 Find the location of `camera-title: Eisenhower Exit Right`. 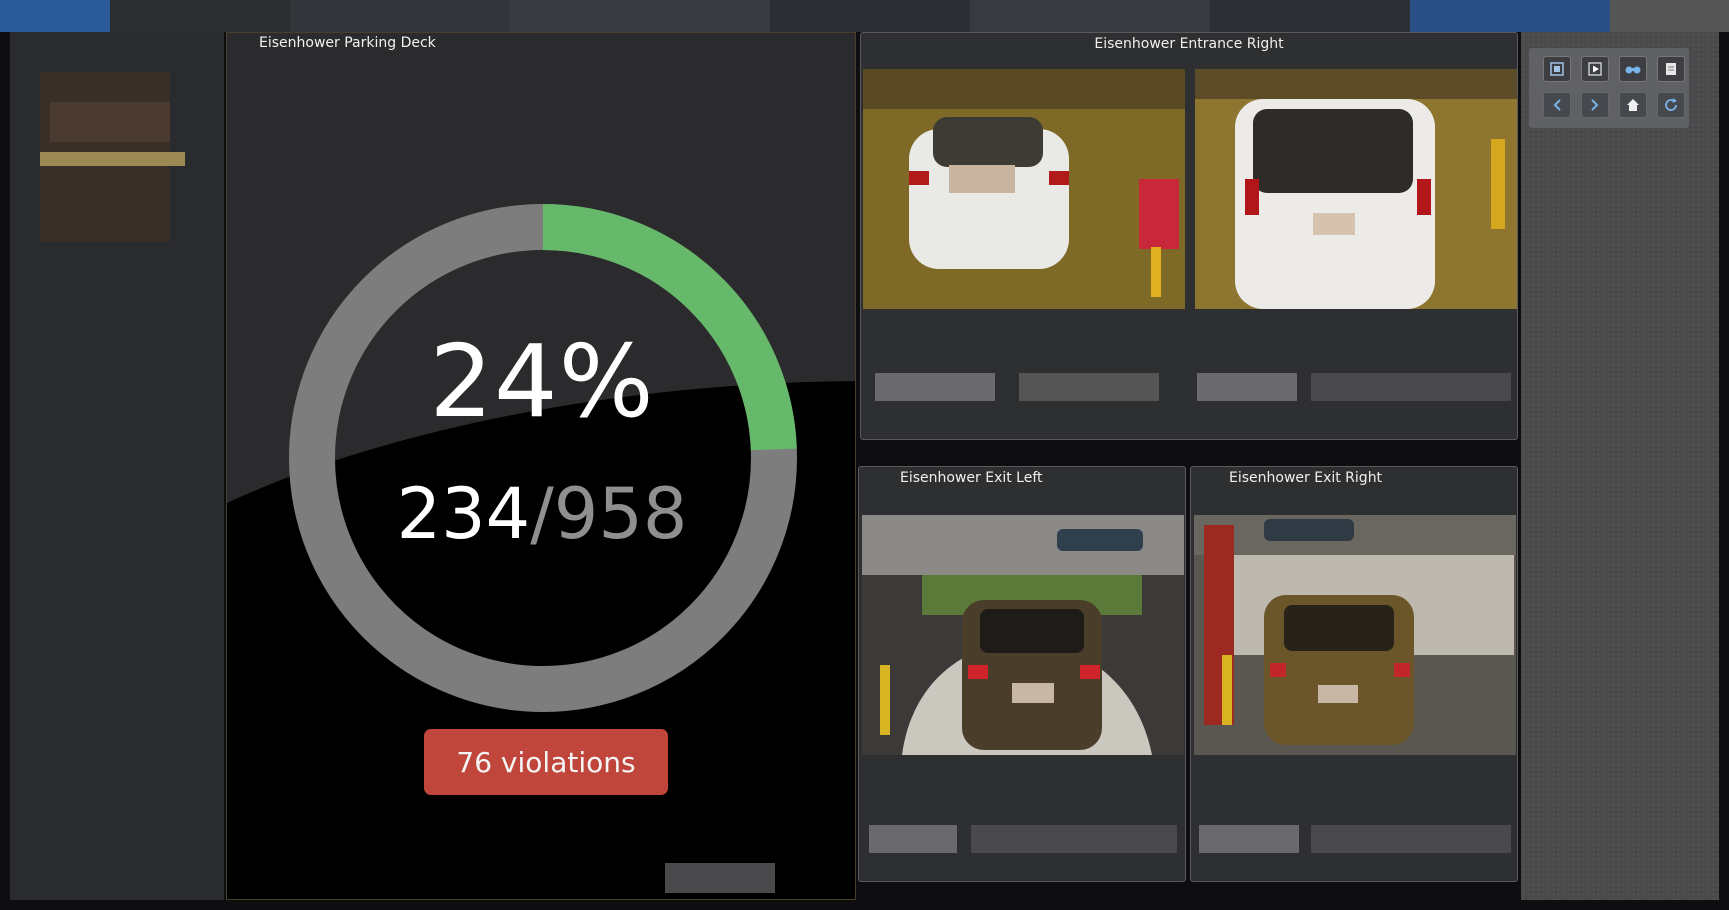

camera-title: Eisenhower Exit Right is located at coordinates (1306, 478).